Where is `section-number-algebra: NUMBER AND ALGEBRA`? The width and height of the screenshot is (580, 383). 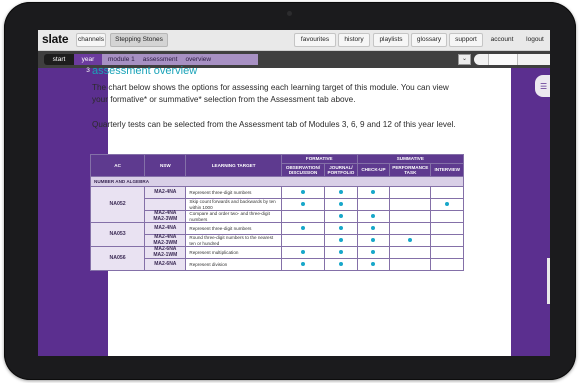 section-number-algebra: NUMBER AND ALGEBRA is located at coordinates (277, 181).